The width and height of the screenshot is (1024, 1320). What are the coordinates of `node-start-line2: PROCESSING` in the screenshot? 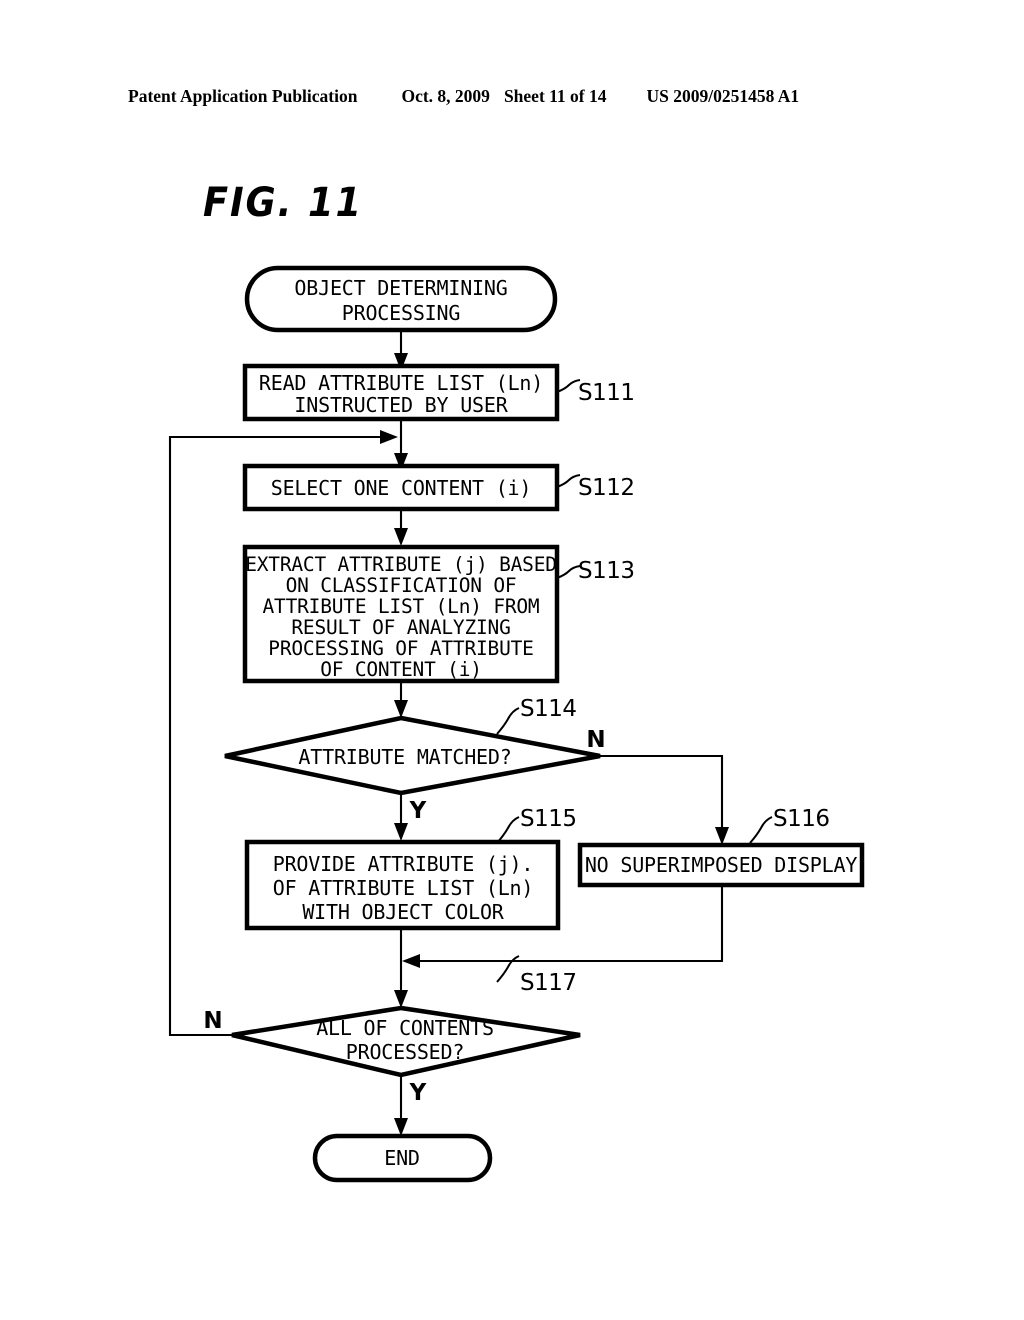 It's located at (401, 313).